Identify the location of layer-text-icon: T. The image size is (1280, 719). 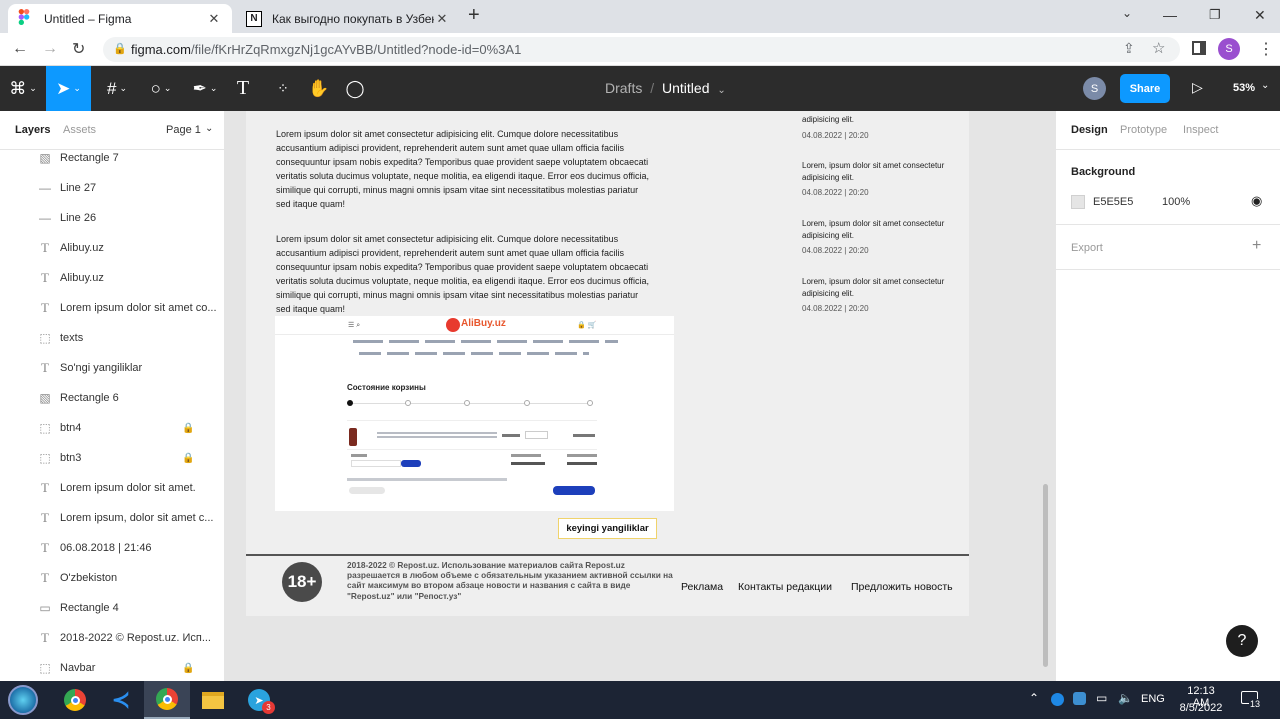
(45, 367).